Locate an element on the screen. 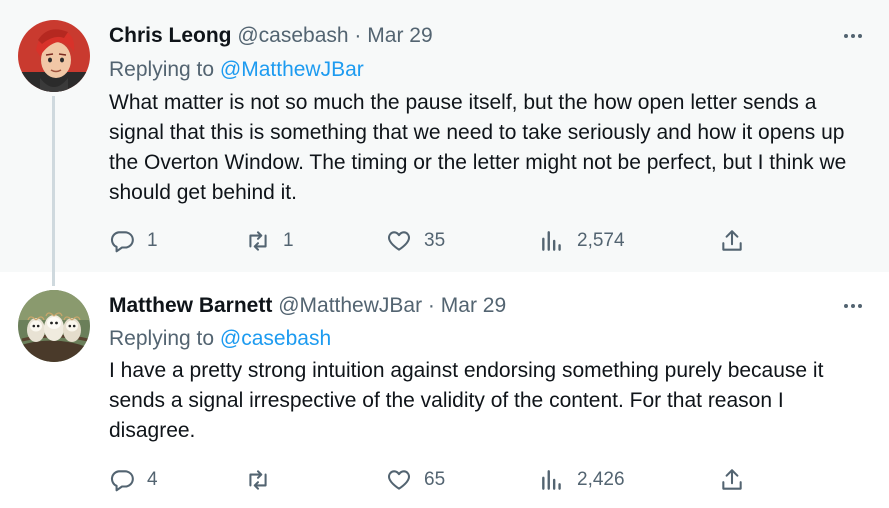  author-handle: @MatthewJBar is located at coordinates (350, 305).